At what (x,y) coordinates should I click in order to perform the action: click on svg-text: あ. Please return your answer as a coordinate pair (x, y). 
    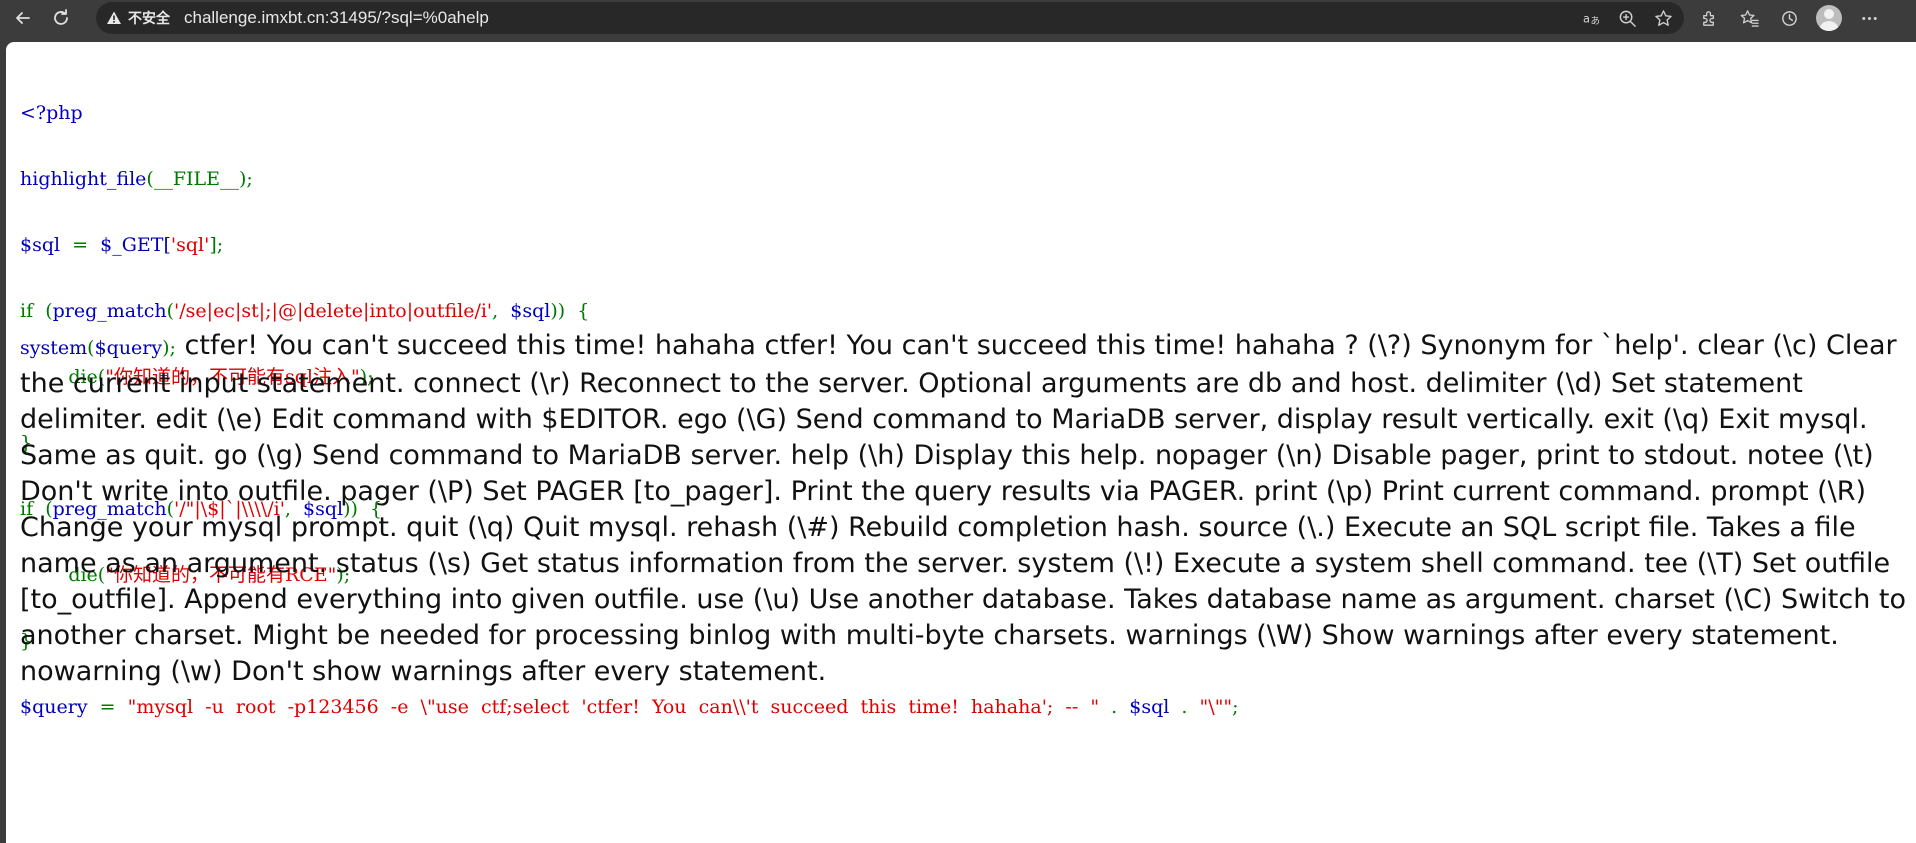
    Looking at the image, I should click on (1595, 21).